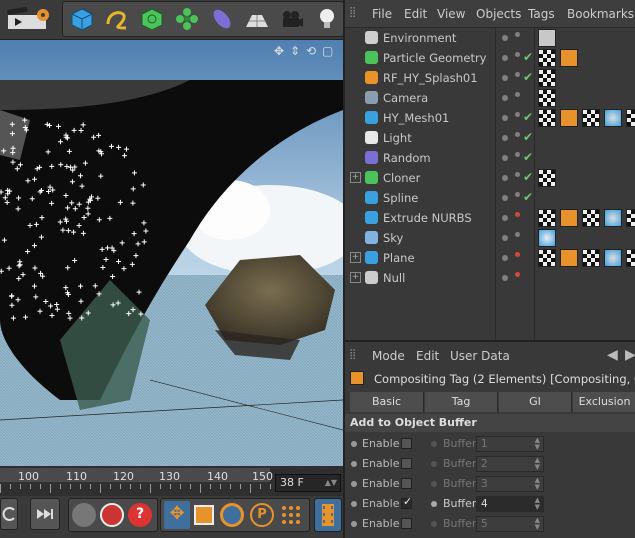 The width and height of the screenshot is (635, 538). I want to click on object-name: Spline, so click(400, 198).